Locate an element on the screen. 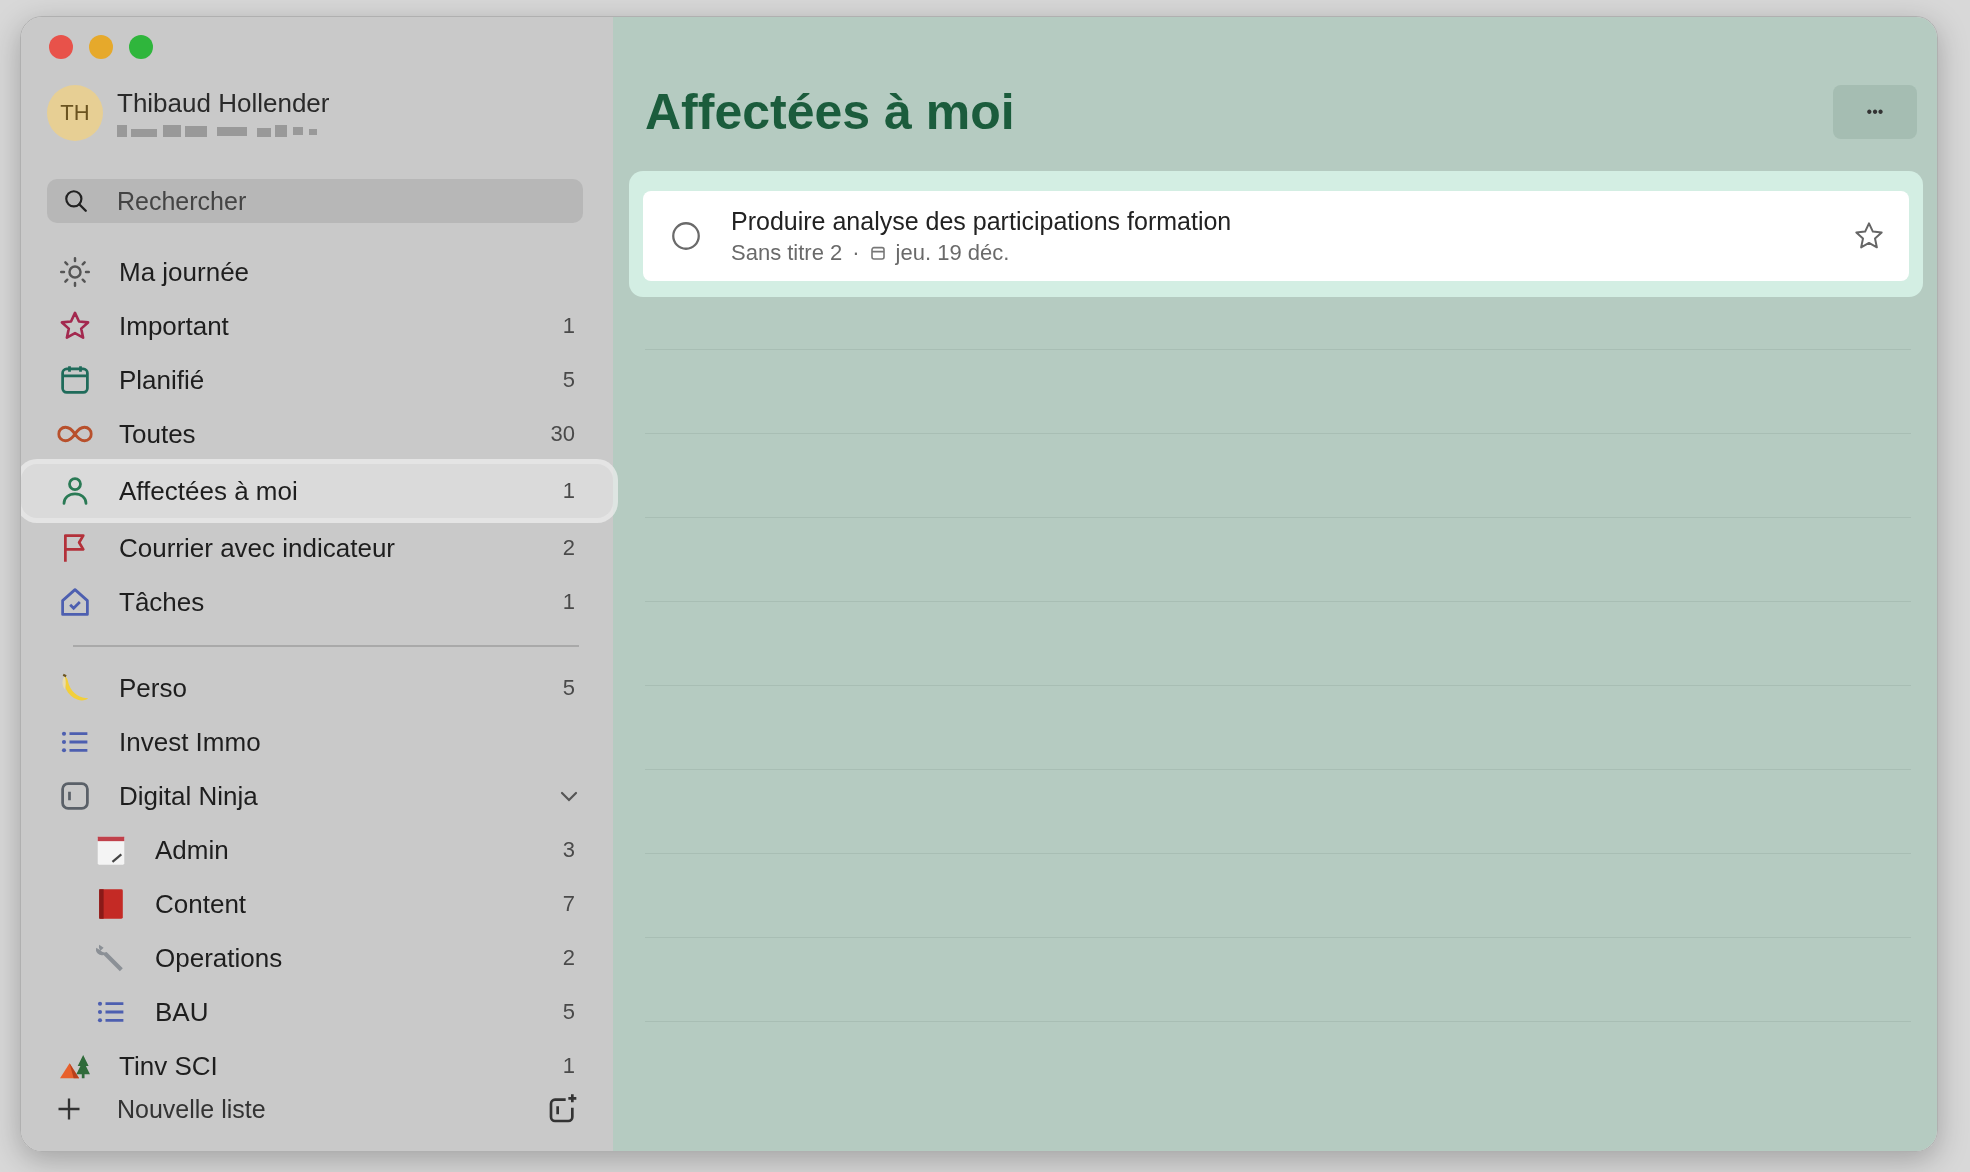  search-icon is located at coordinates (76, 201).